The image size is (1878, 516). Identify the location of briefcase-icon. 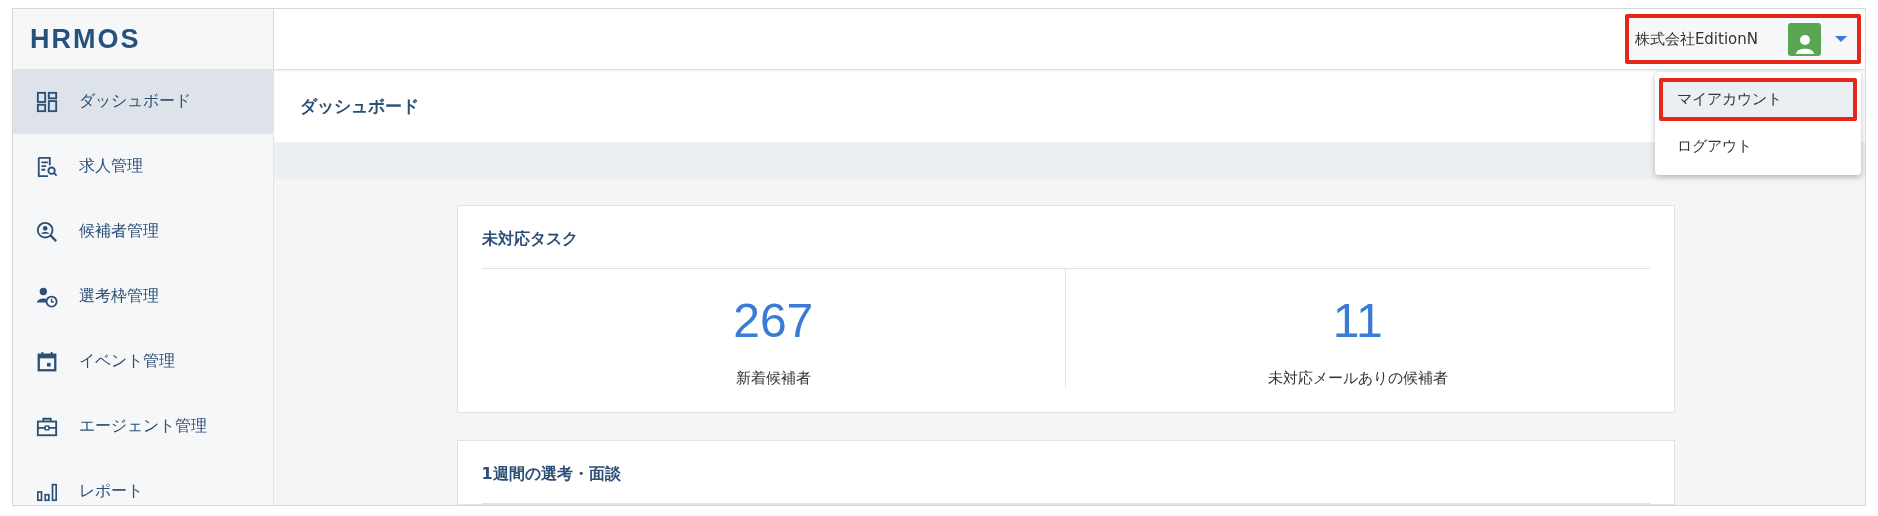
(47, 426).